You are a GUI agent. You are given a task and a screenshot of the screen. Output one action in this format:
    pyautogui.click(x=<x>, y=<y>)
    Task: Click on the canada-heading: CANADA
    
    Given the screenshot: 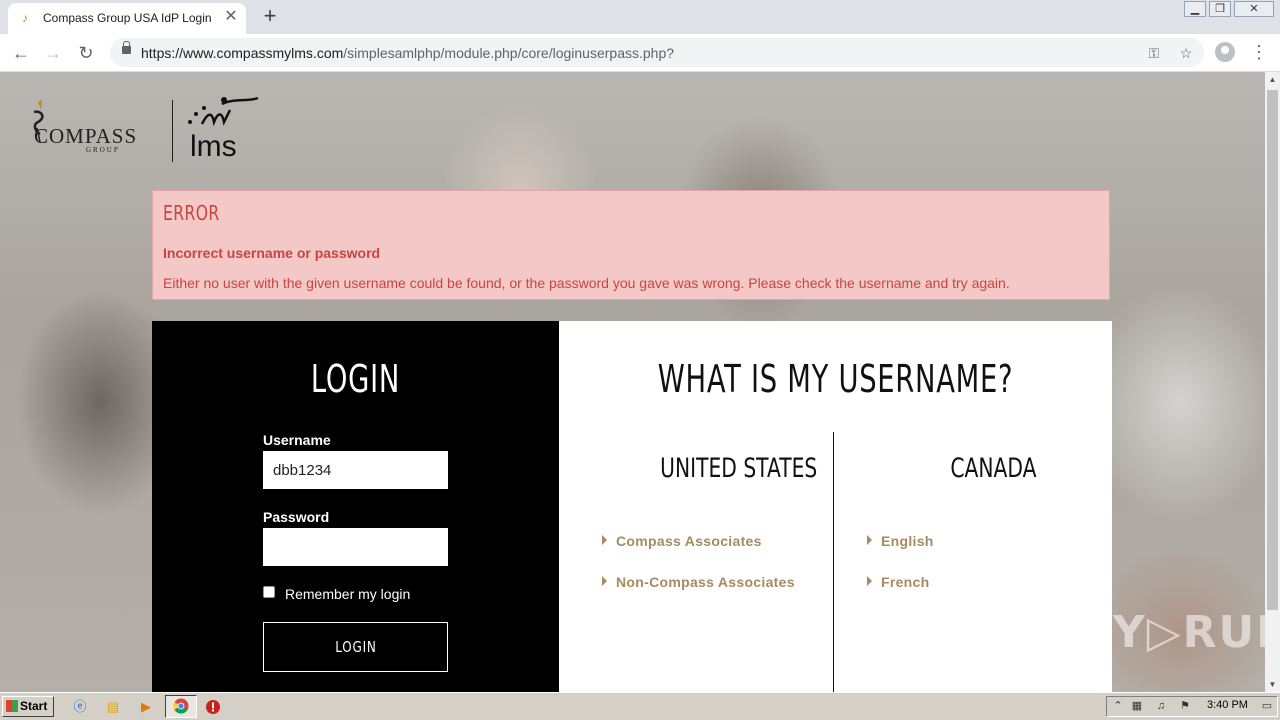 What is the action you would take?
    pyautogui.click(x=993, y=468)
    